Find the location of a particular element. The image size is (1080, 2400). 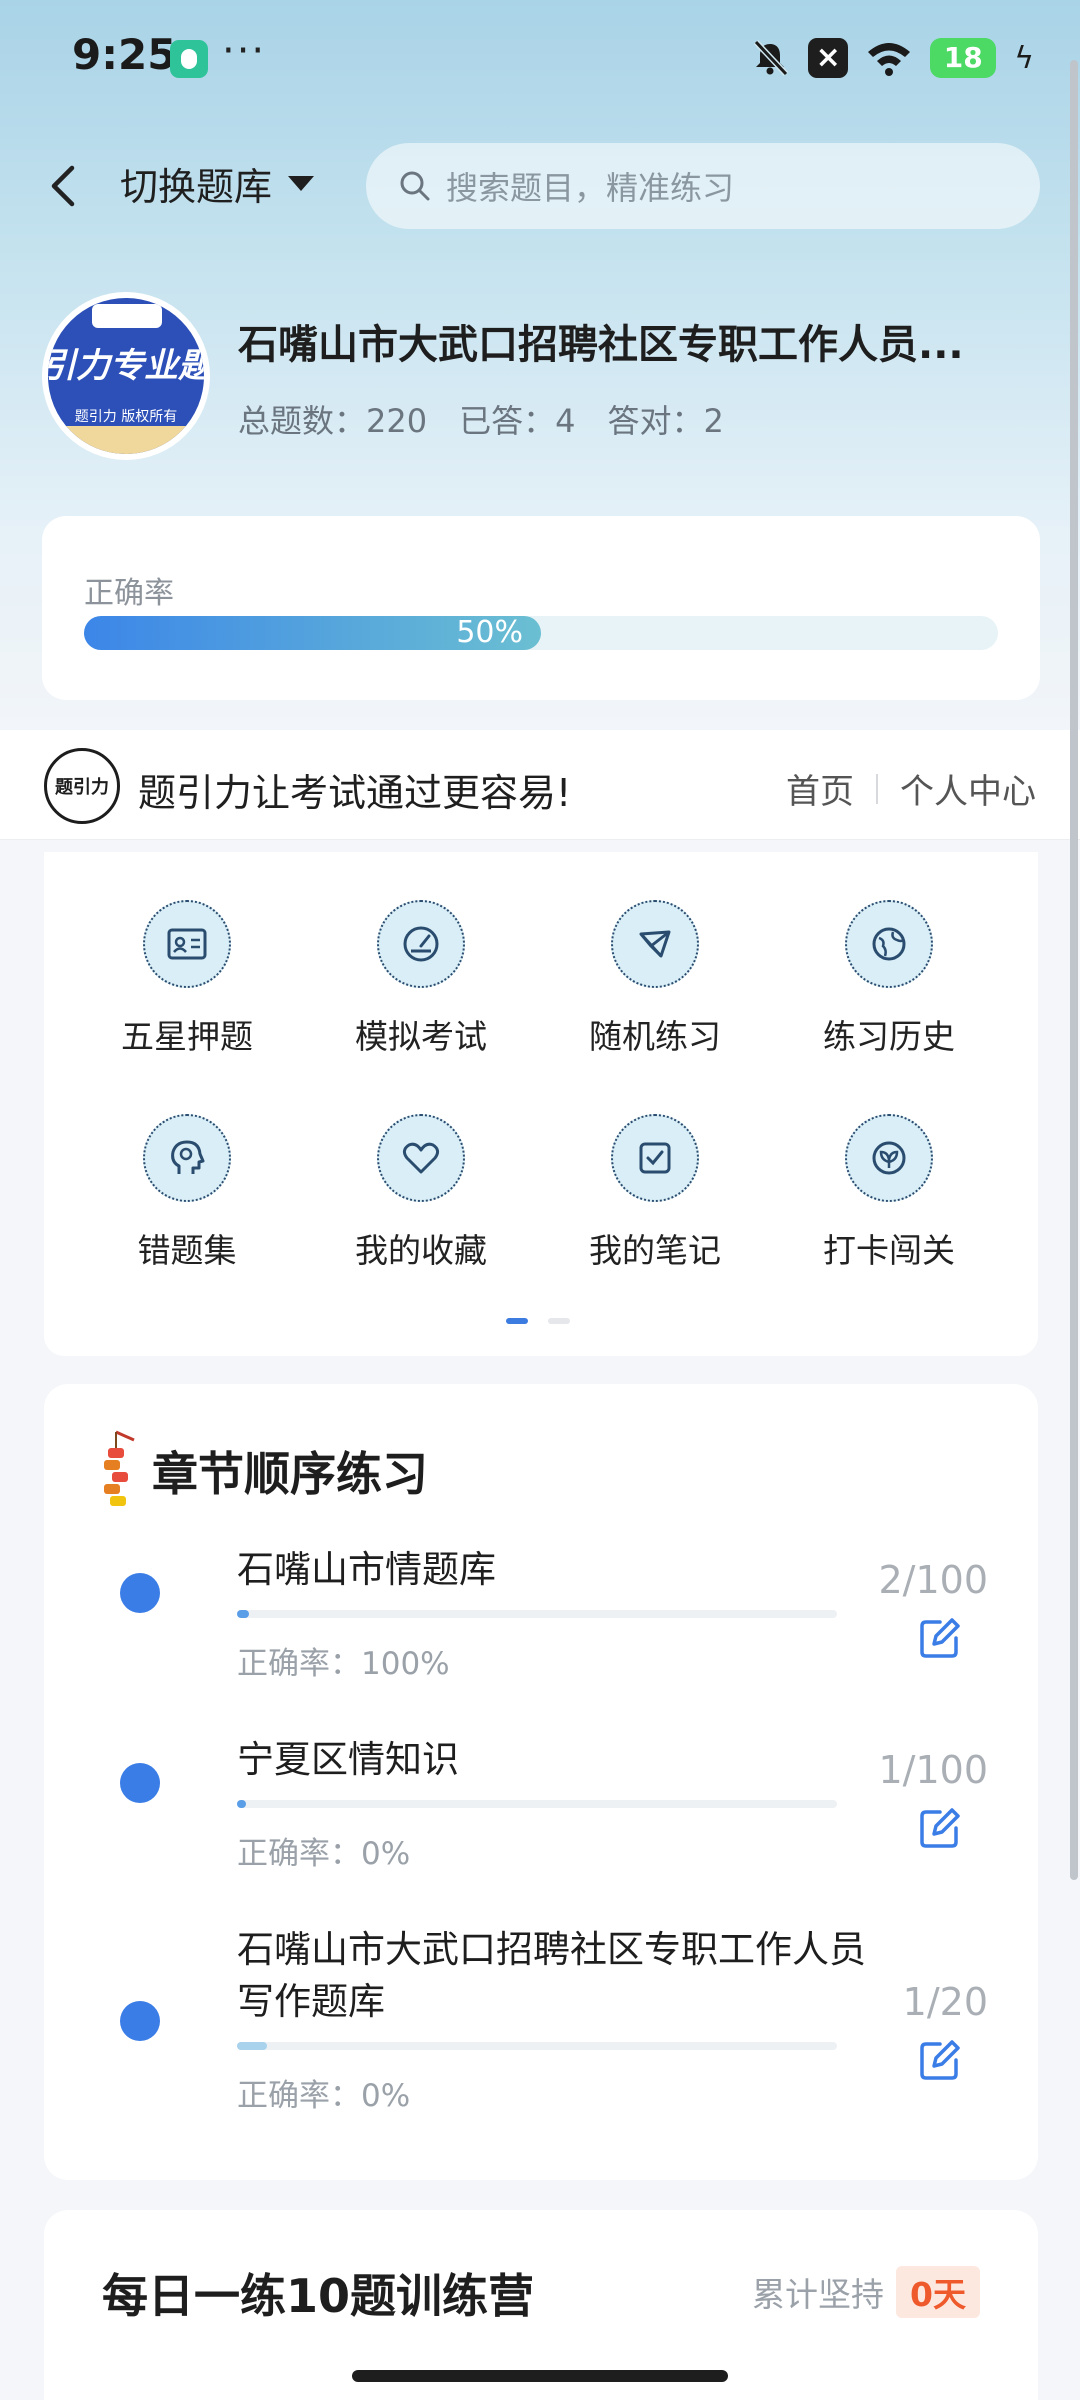

feature-label: 打卡闯关 is located at coordinates (889, 1250).